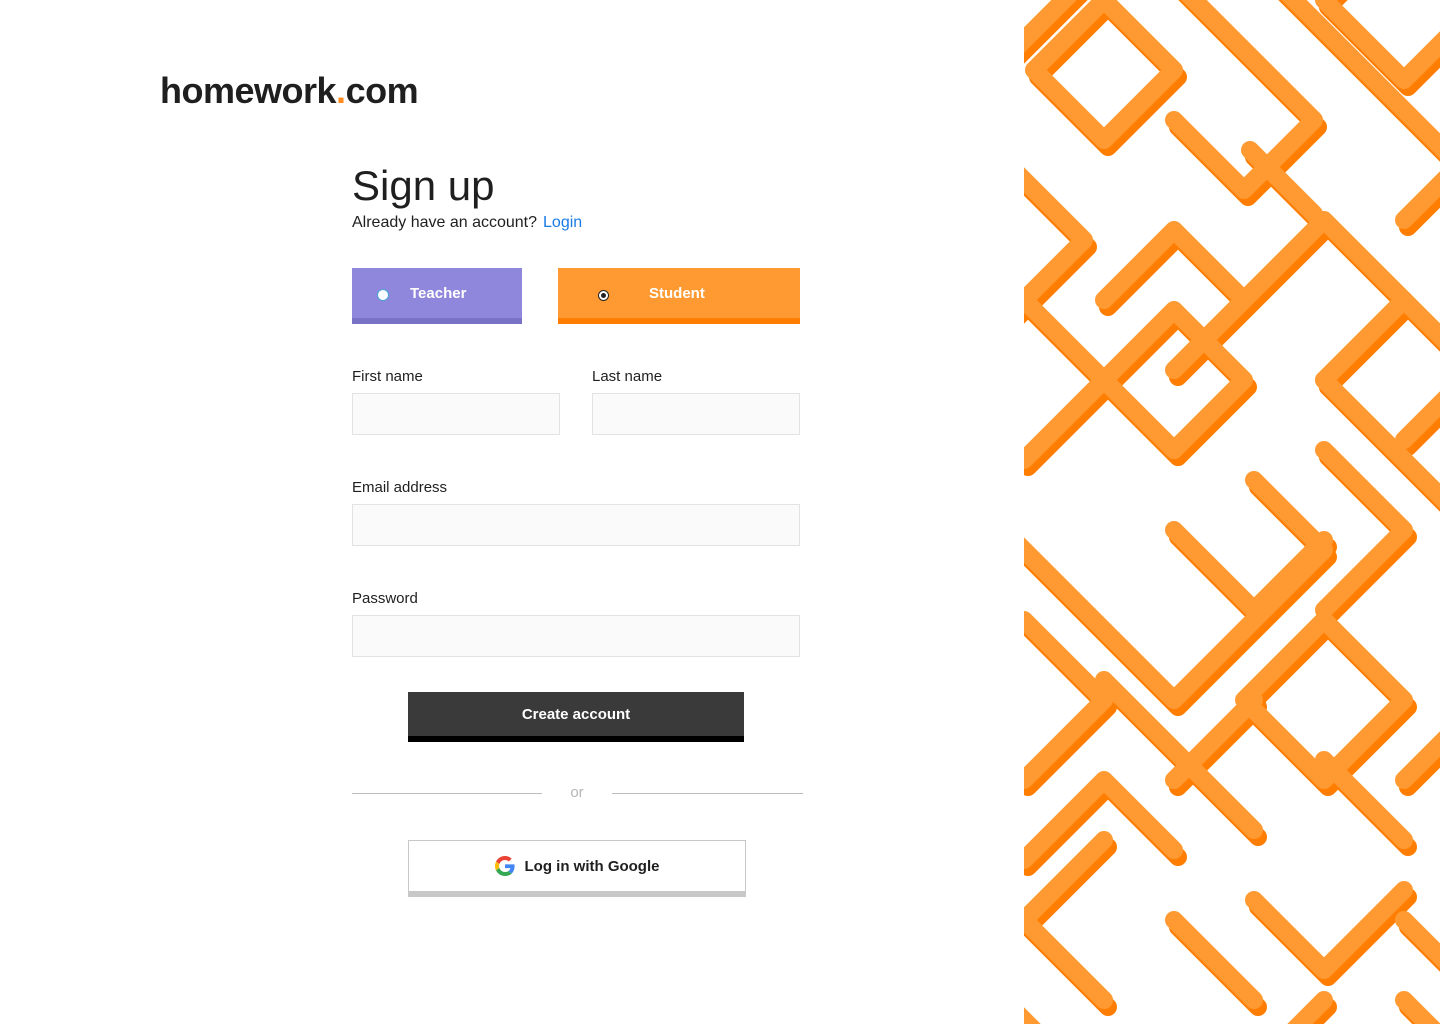 This screenshot has height=1024, width=1440. I want to click on role-option-student: Student, so click(679, 296).